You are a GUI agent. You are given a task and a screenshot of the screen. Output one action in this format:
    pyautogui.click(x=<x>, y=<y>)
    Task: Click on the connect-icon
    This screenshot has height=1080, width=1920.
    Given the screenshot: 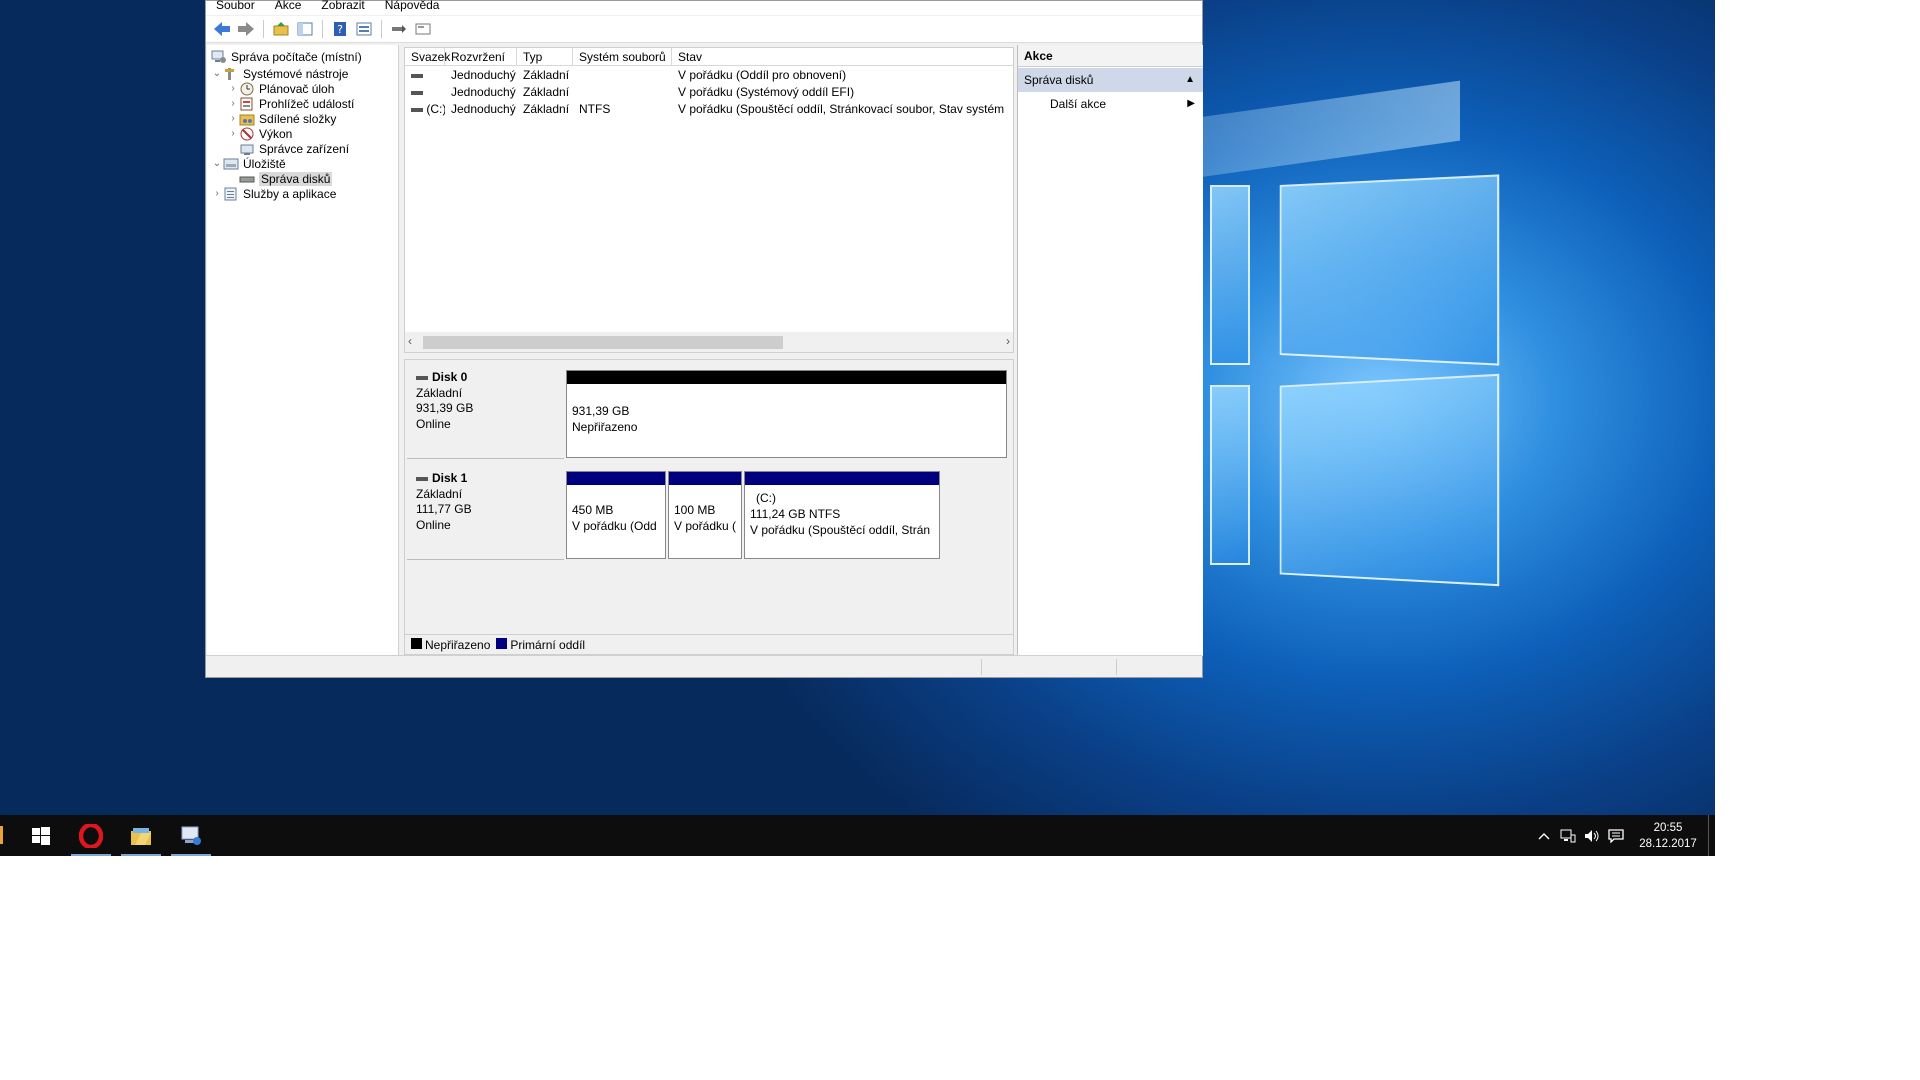 What is the action you would take?
    pyautogui.click(x=399, y=29)
    